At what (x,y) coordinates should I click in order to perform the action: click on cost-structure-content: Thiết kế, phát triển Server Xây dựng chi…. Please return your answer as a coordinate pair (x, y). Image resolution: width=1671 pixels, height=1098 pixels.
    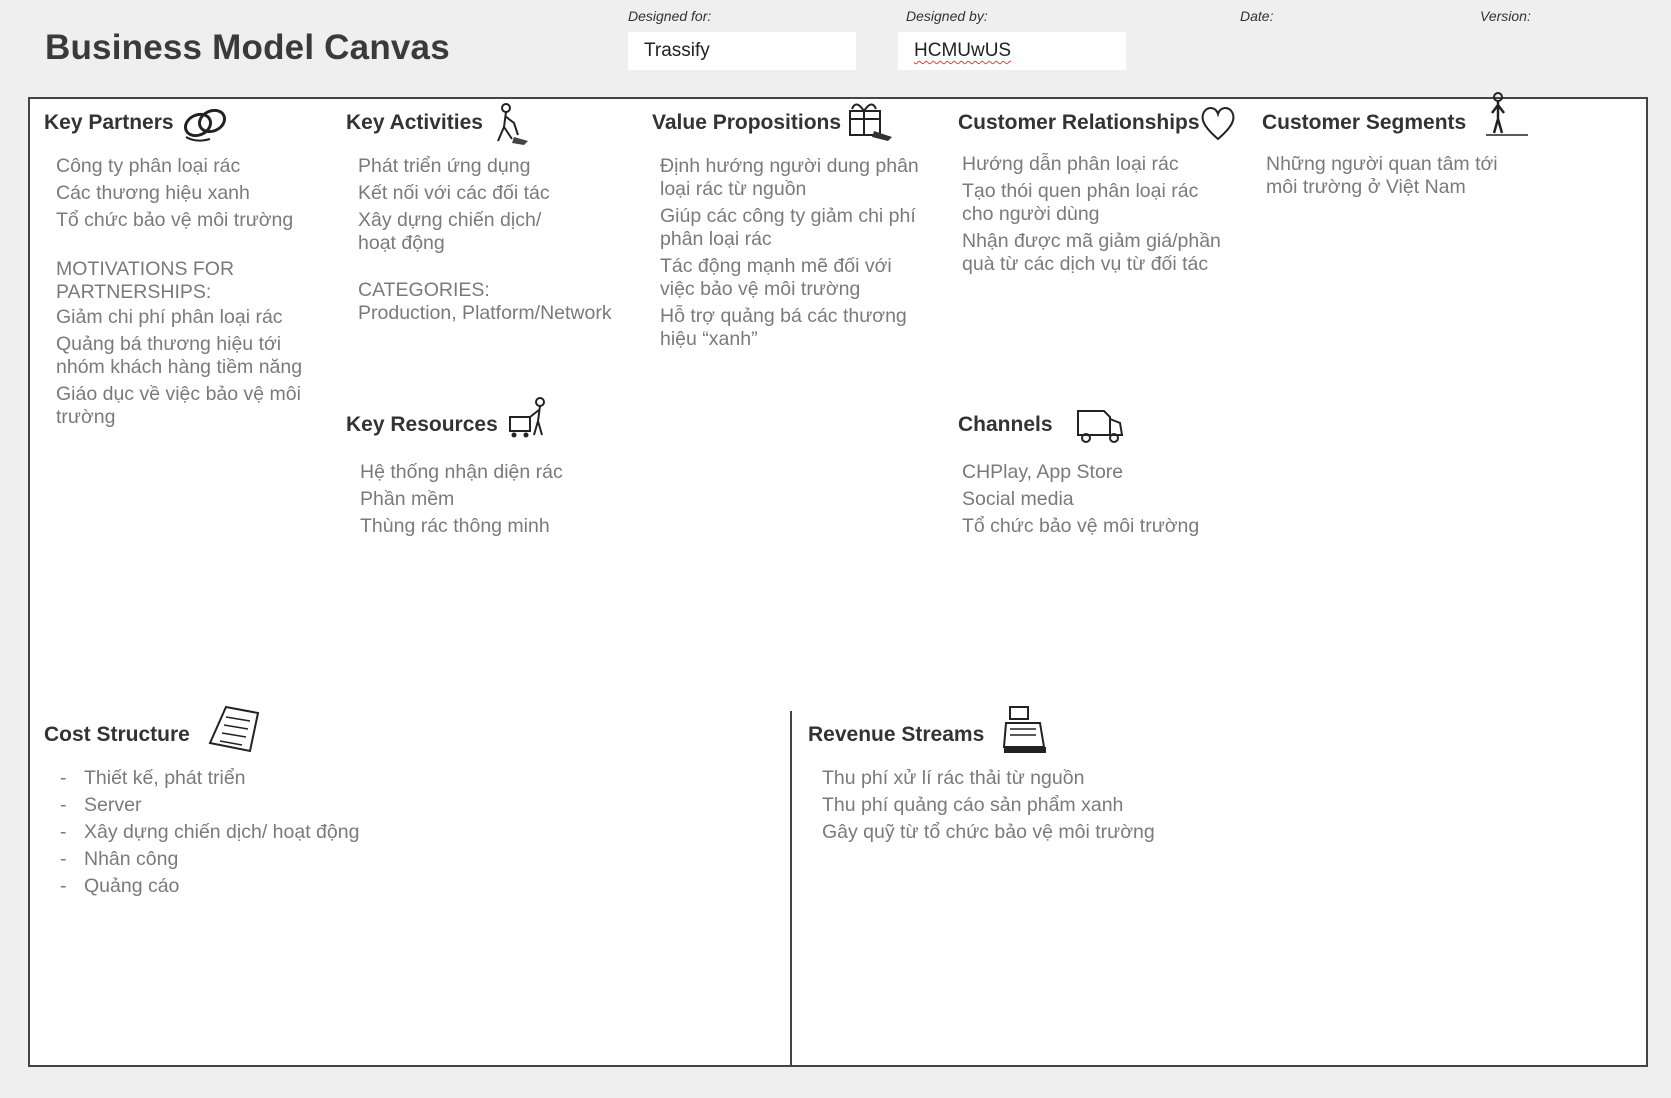
    Looking at the image, I should click on (418, 834).